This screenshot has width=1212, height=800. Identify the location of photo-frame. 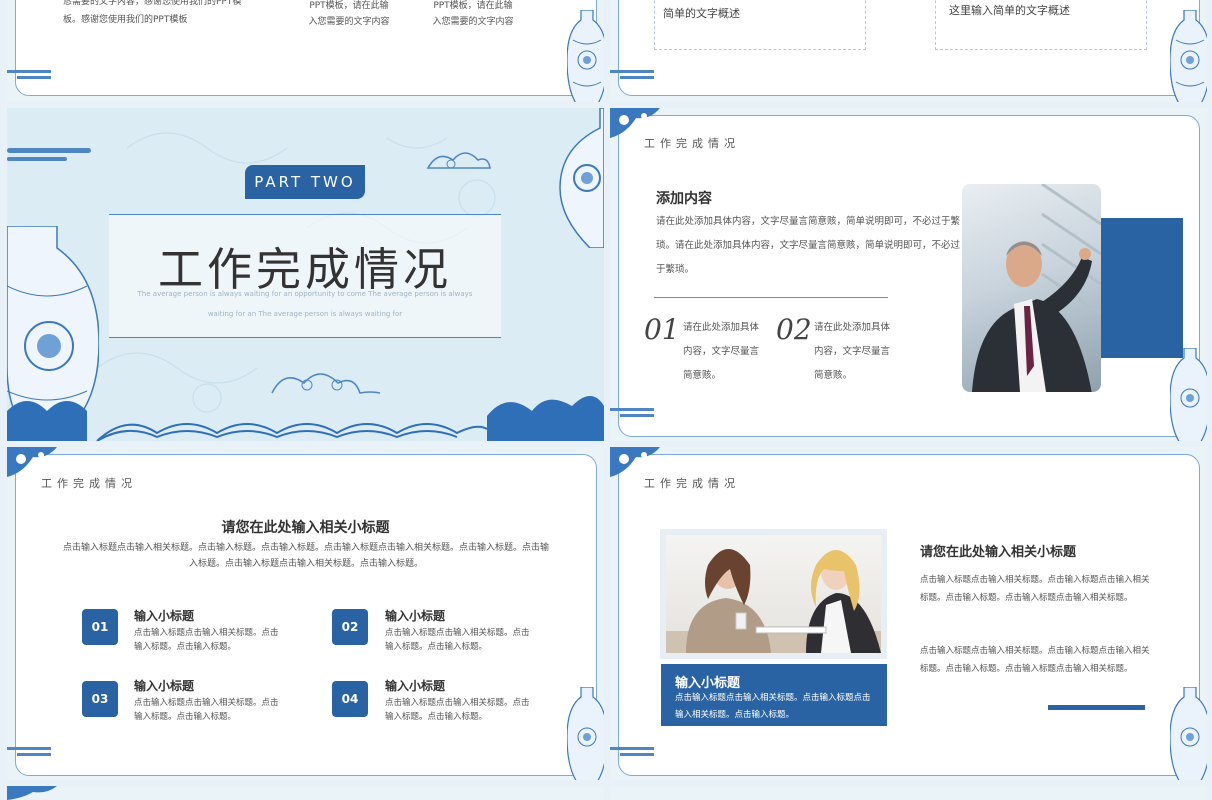
(773, 594).